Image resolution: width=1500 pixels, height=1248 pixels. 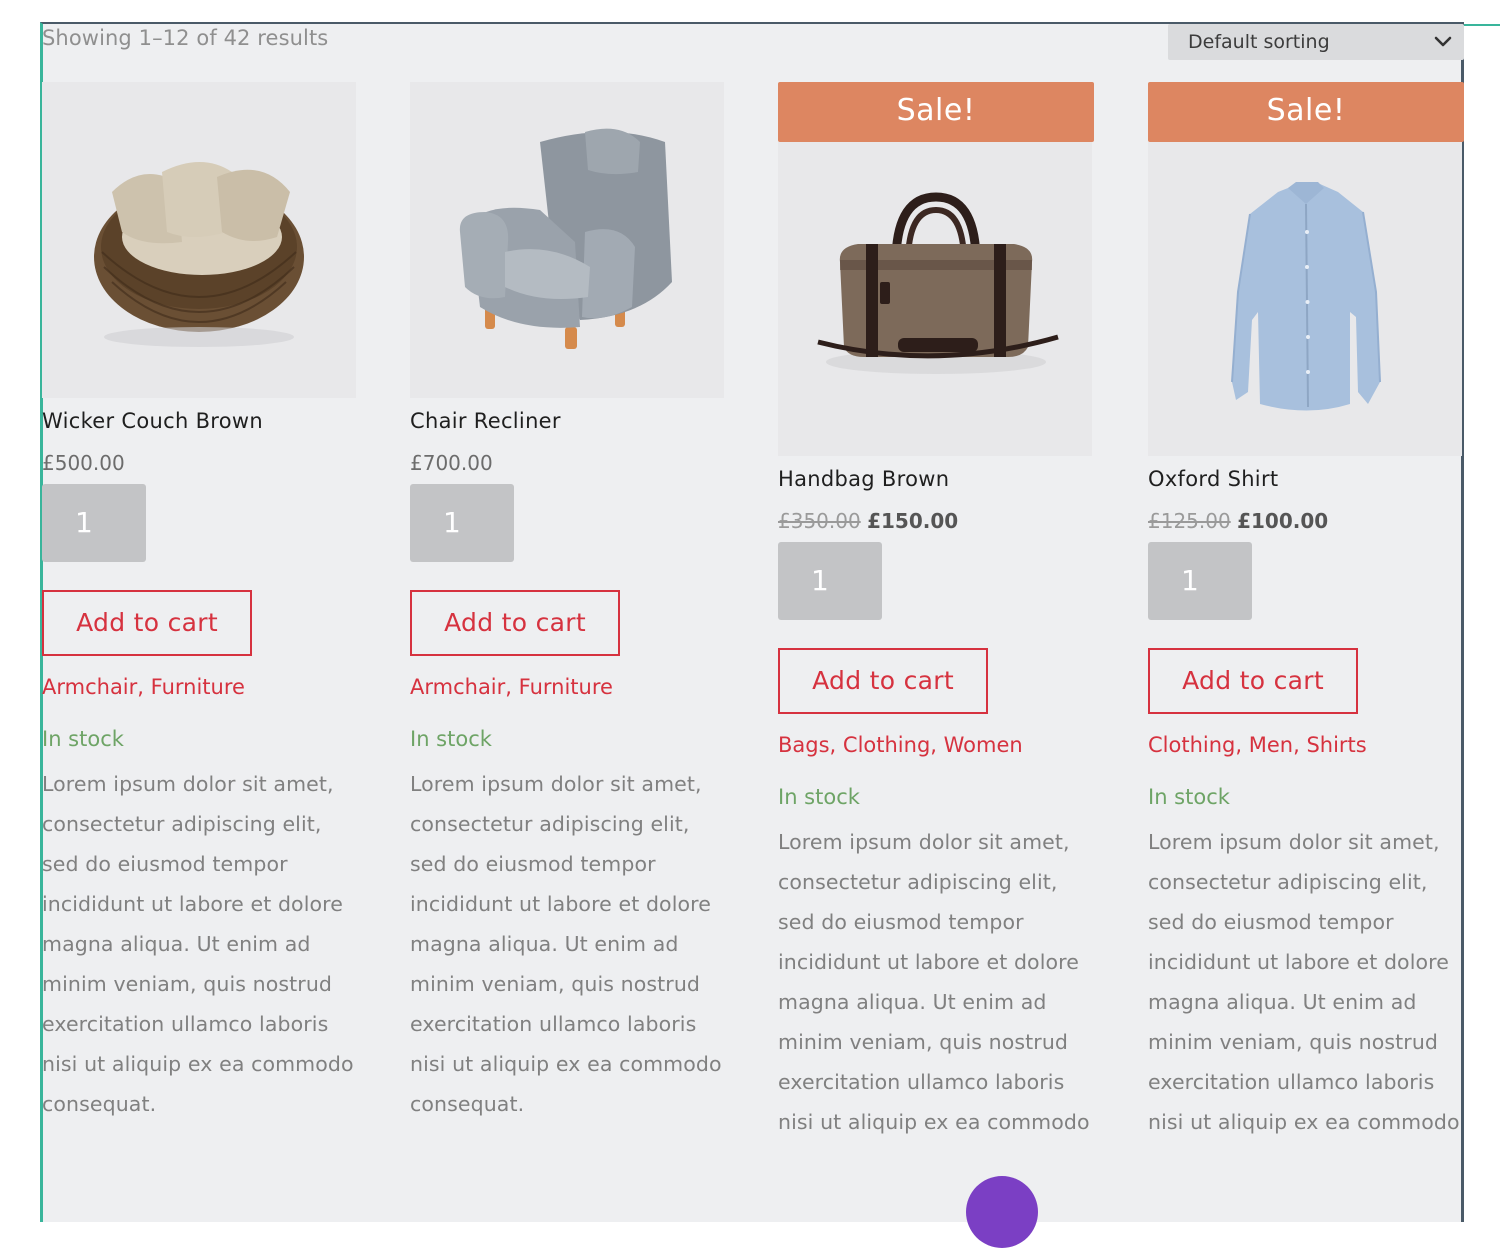 I want to click on current-price: £500.00, so click(x=83, y=463).